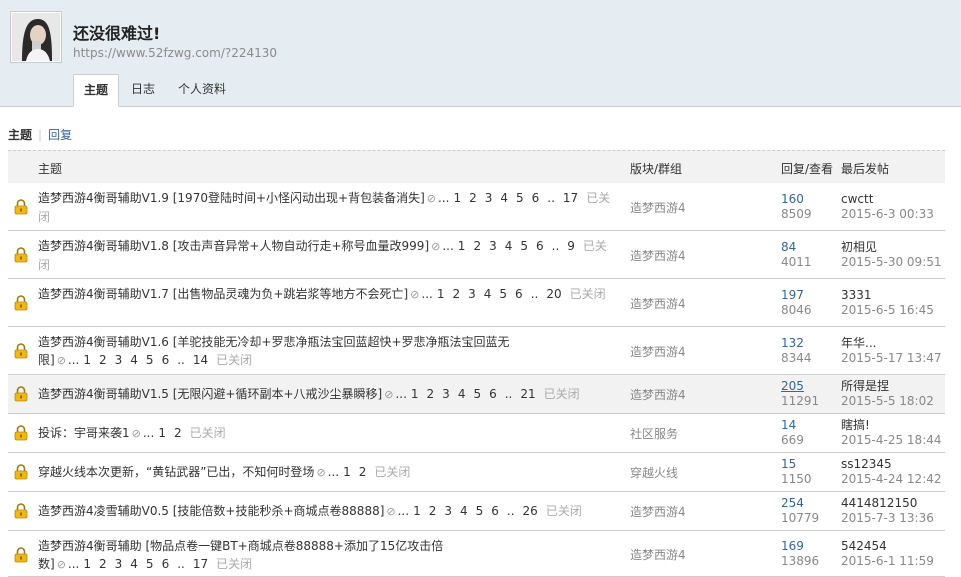  What do you see at coordinates (800, 386) in the screenshot?
I see `reply-count: 205` at bounding box center [800, 386].